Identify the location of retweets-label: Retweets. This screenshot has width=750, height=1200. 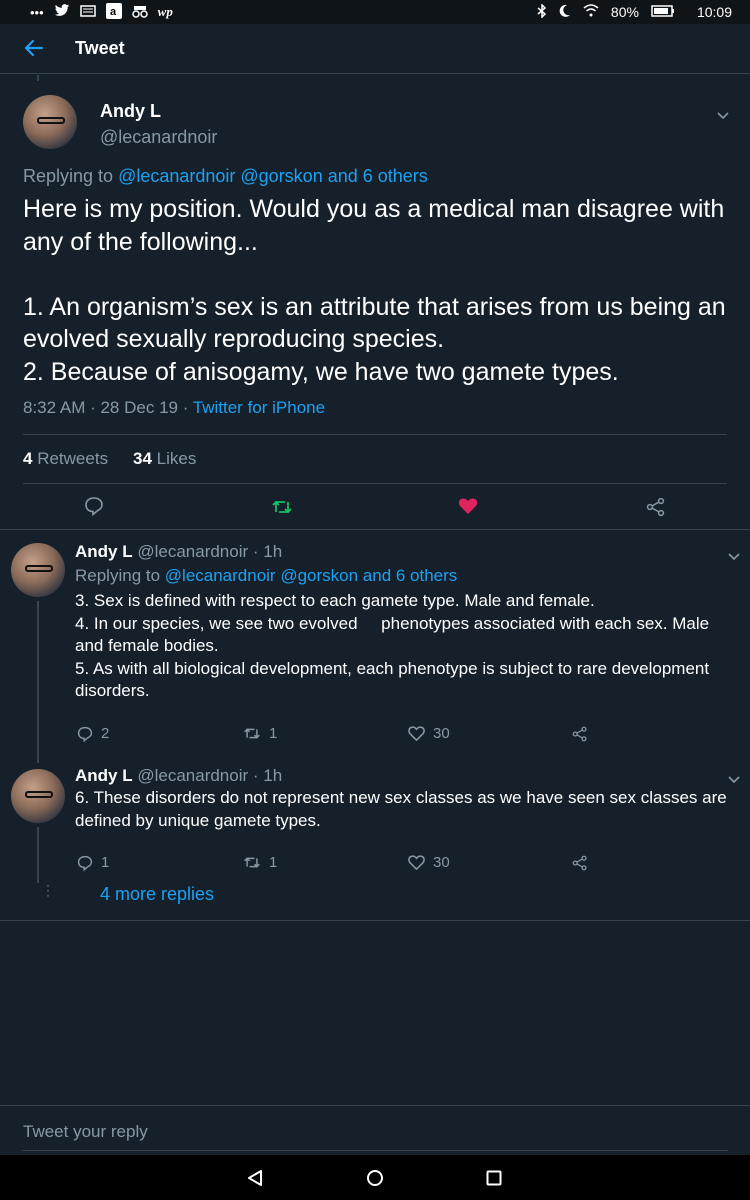
(73, 458).